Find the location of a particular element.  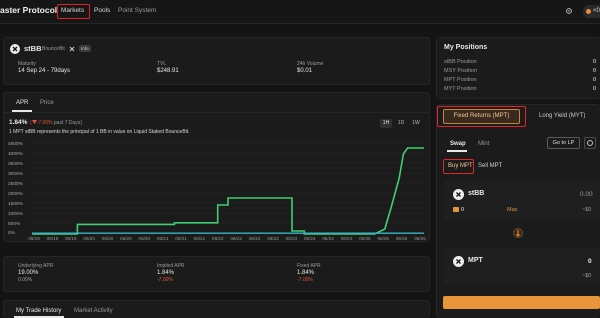

y-tick-label: 3500% is located at coordinates (15, 164).